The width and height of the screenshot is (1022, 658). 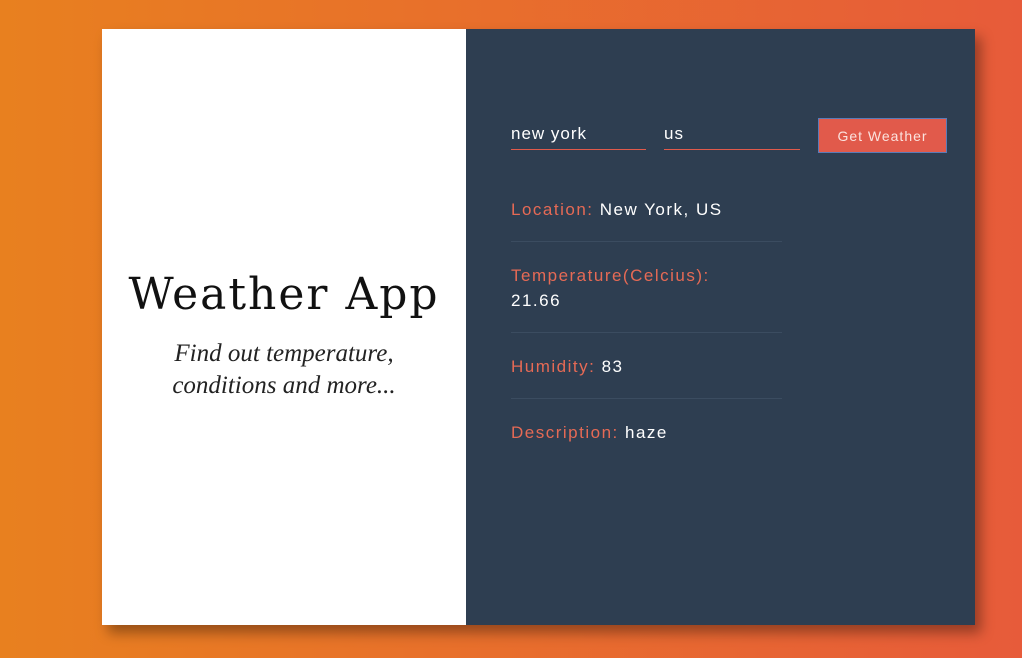 I want to click on temperature-value: 21.66, so click(x=536, y=300).